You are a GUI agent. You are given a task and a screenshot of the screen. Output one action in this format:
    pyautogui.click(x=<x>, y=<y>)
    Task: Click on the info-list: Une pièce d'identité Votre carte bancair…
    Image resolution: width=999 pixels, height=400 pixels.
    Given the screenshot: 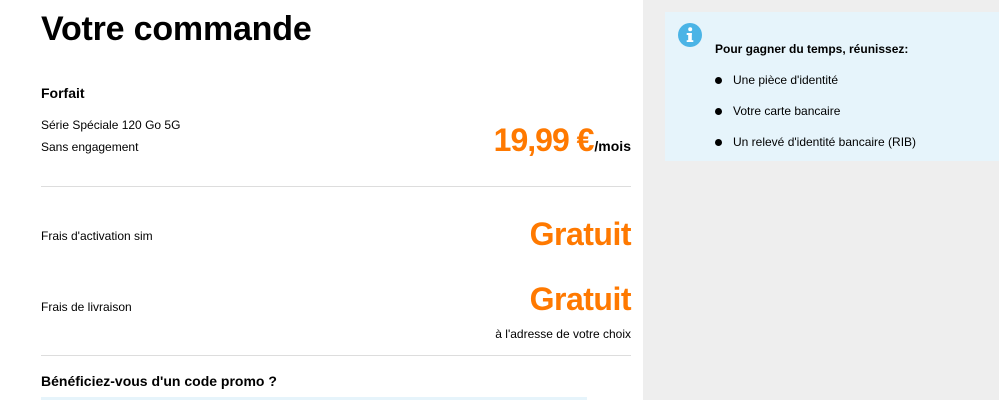 What is the action you would take?
    pyautogui.click(x=815, y=119)
    